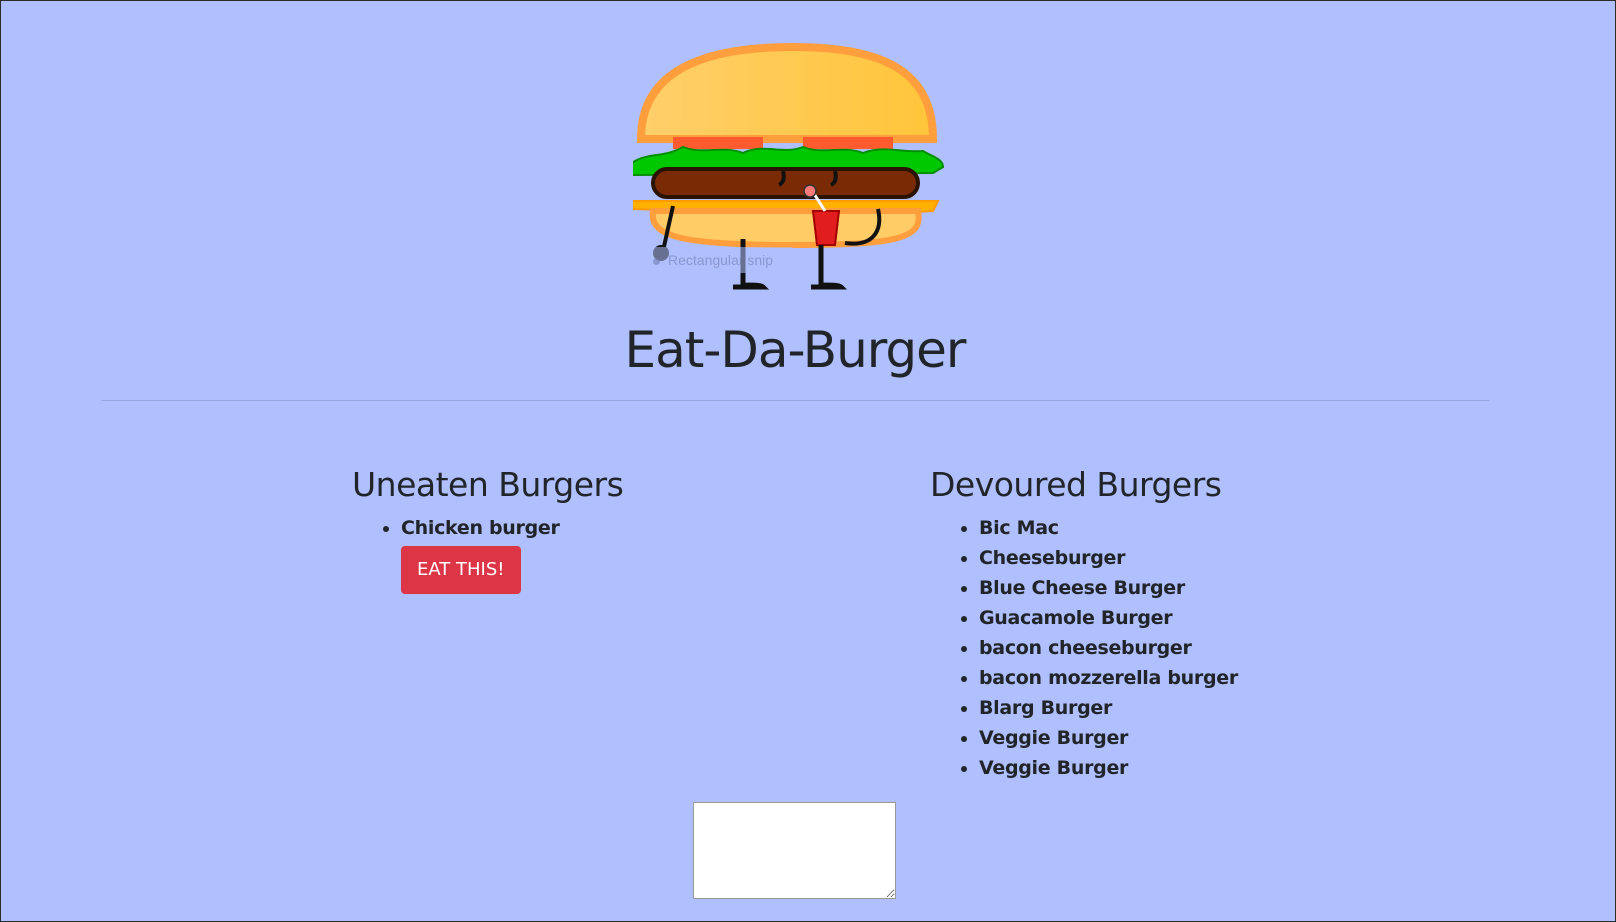  I want to click on list-item: bacon cheeseburger, so click(1108, 648).